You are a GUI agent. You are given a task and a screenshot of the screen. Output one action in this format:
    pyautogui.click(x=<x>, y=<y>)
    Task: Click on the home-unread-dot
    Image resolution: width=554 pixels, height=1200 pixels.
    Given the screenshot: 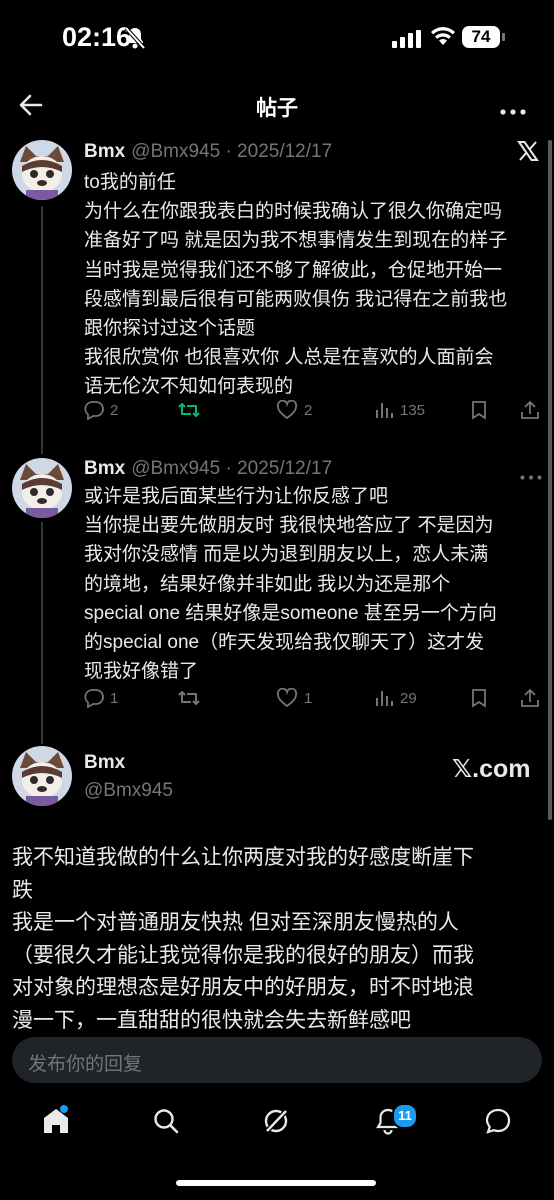 What is the action you would take?
    pyautogui.click(x=64, y=1109)
    